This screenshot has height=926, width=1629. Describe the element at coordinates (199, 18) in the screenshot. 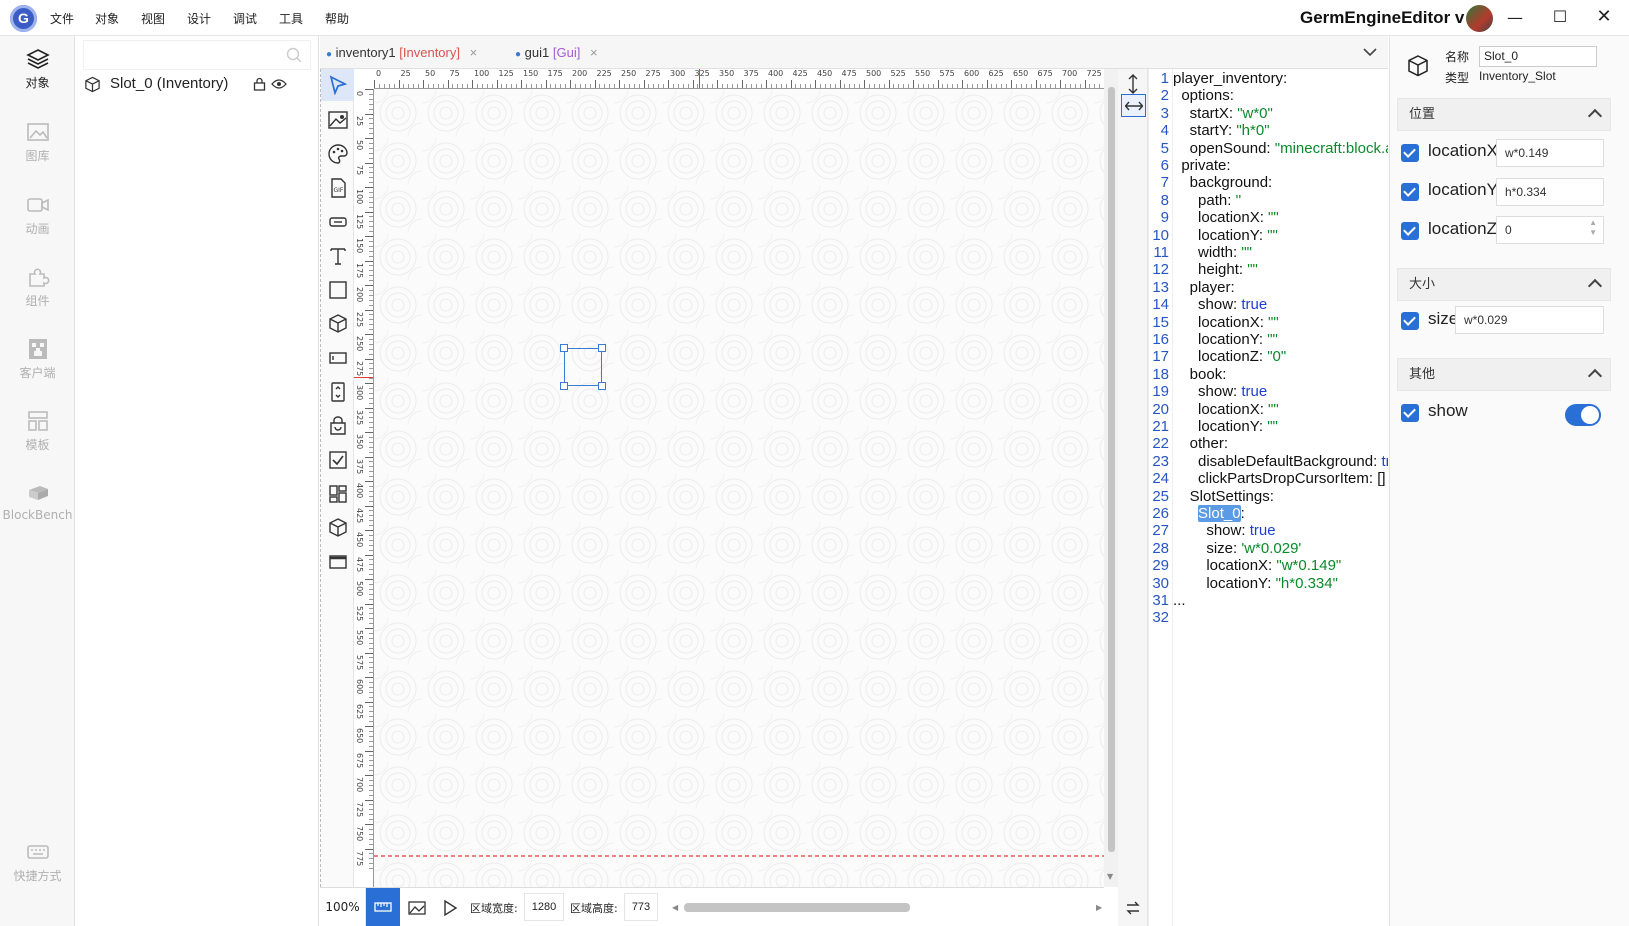

I see `menu-design: 设计` at that location.